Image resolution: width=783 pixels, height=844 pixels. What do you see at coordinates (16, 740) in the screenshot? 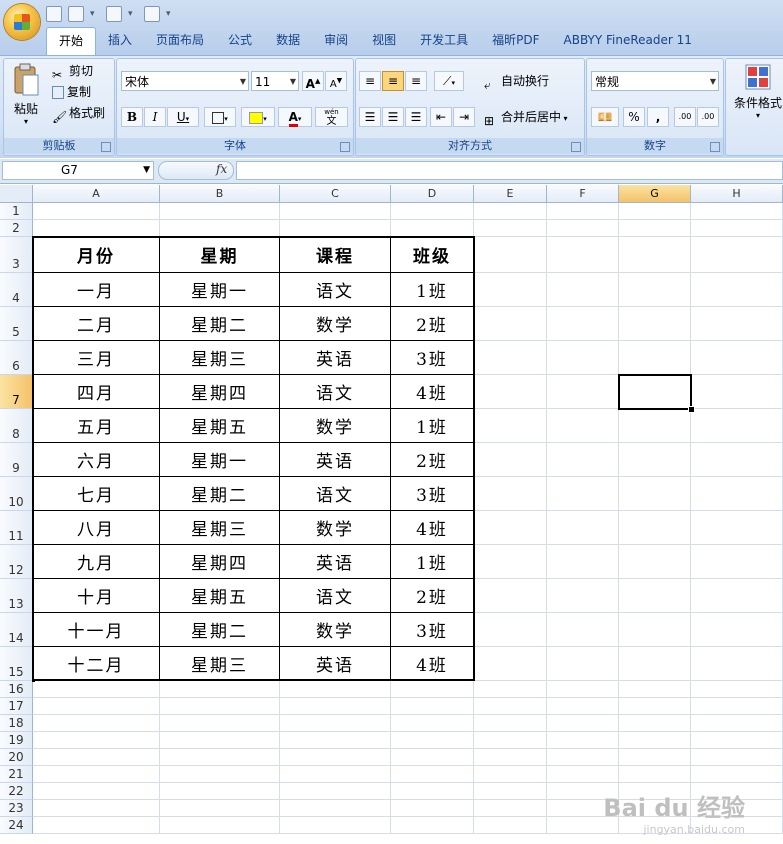
I see `row-header-19: 19` at bounding box center [16, 740].